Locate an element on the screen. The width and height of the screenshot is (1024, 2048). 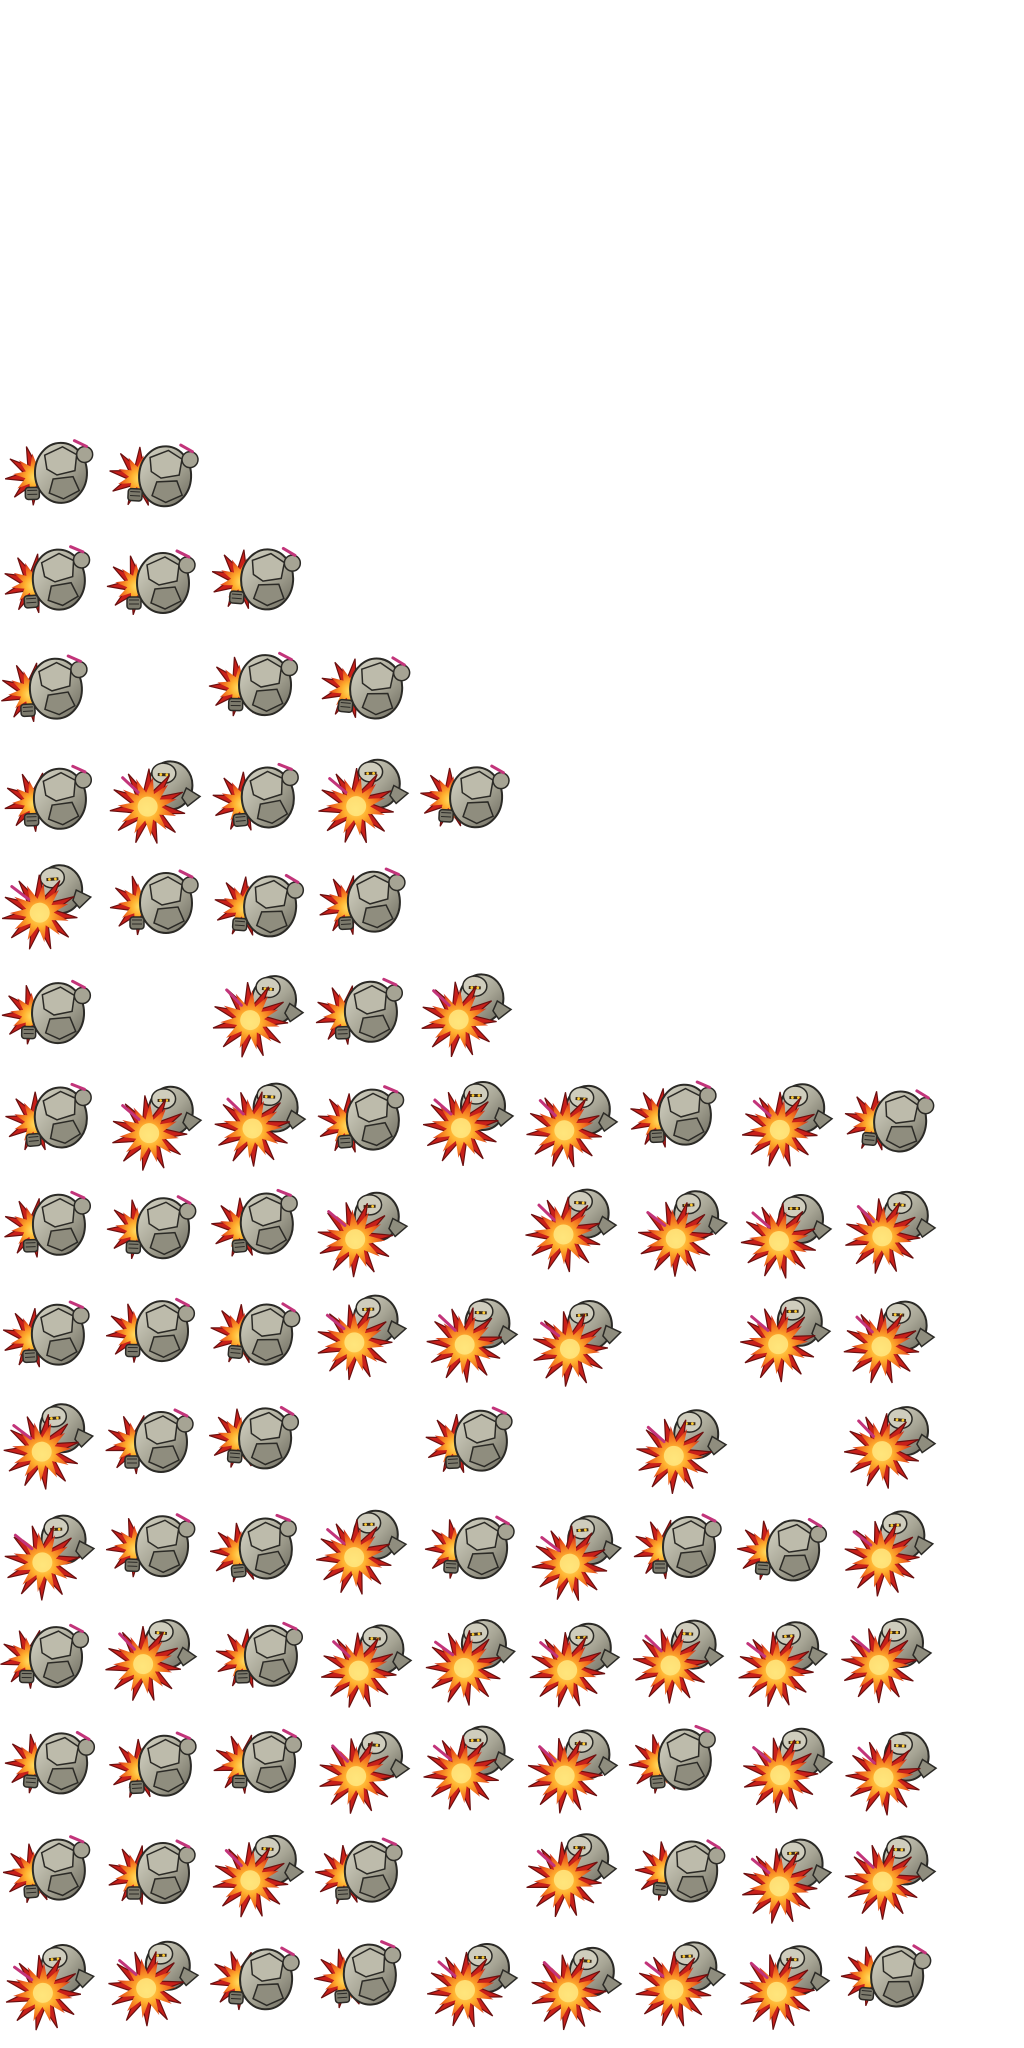
golem-sprite-front-r8-c9 is located at coordinates (893, 1227).